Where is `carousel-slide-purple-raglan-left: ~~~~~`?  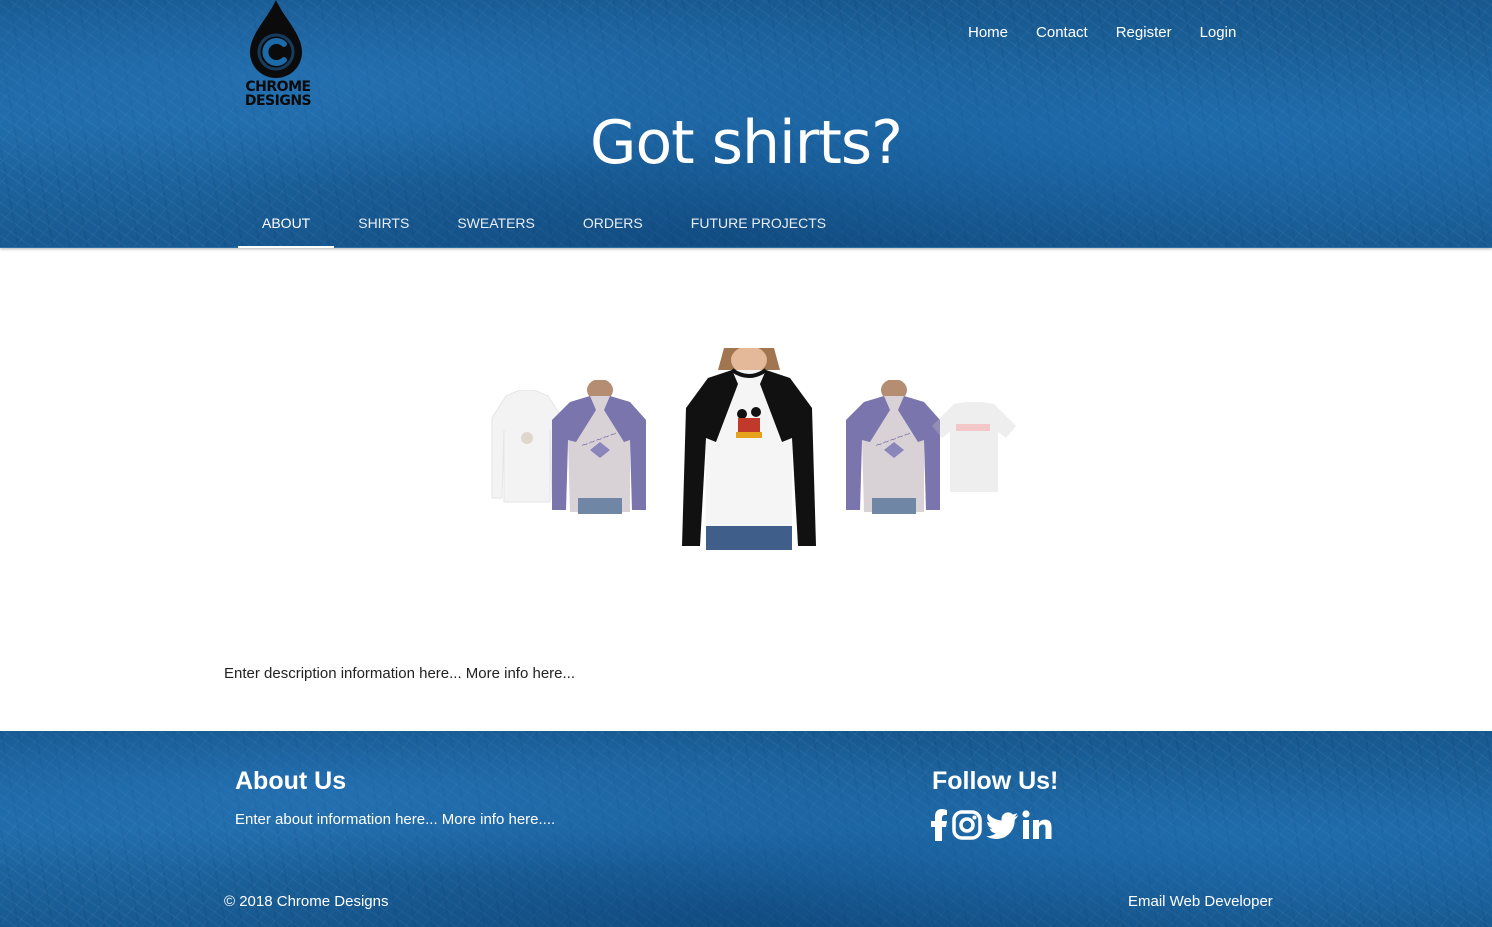 carousel-slide-purple-raglan-left: ~~~~~ is located at coordinates (599, 447).